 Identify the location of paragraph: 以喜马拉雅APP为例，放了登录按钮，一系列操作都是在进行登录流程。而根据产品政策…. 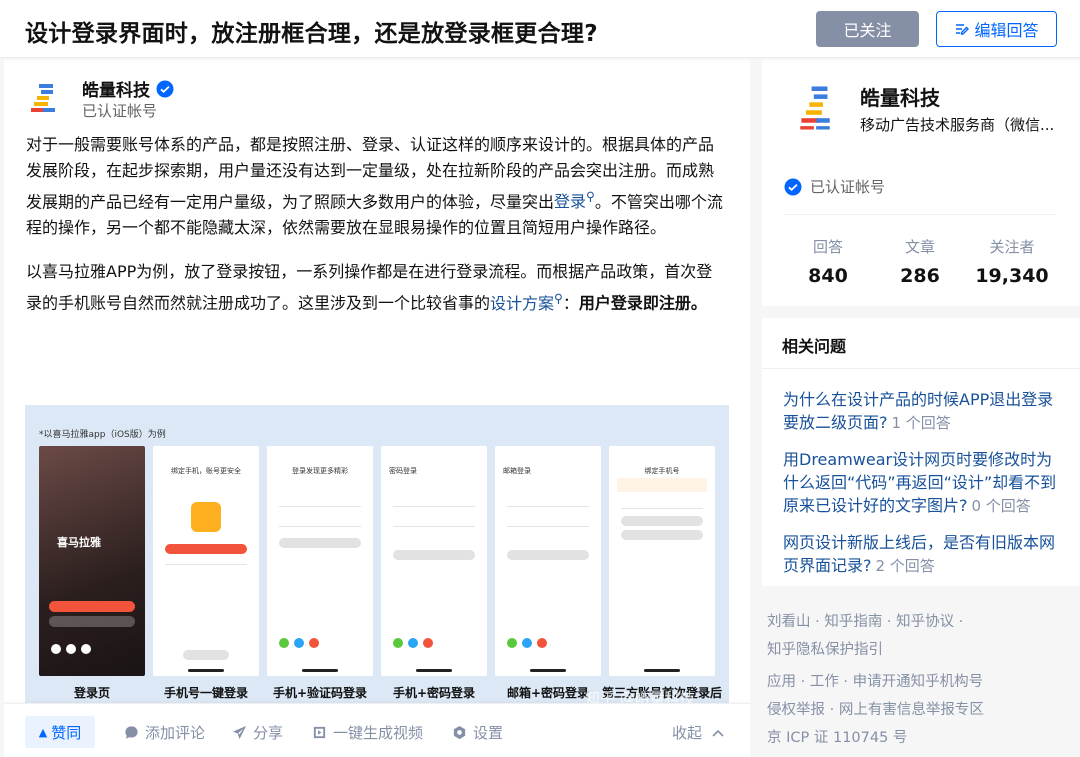
(376, 287).